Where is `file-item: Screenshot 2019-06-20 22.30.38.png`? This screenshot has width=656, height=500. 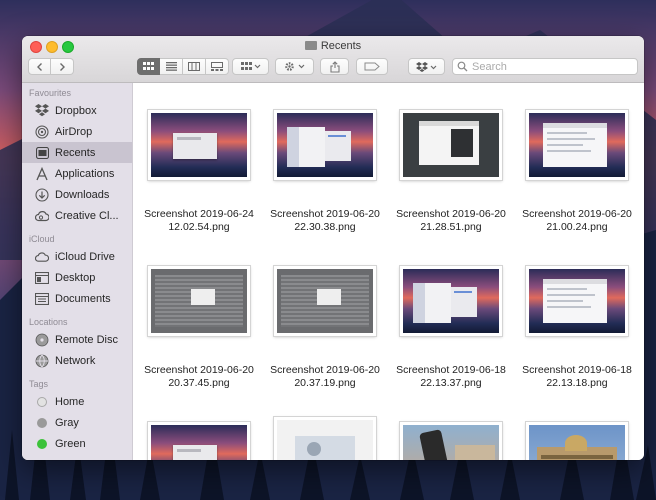
file-item: Screenshot 2019-06-20 22.30.38.png is located at coordinates (325, 172).